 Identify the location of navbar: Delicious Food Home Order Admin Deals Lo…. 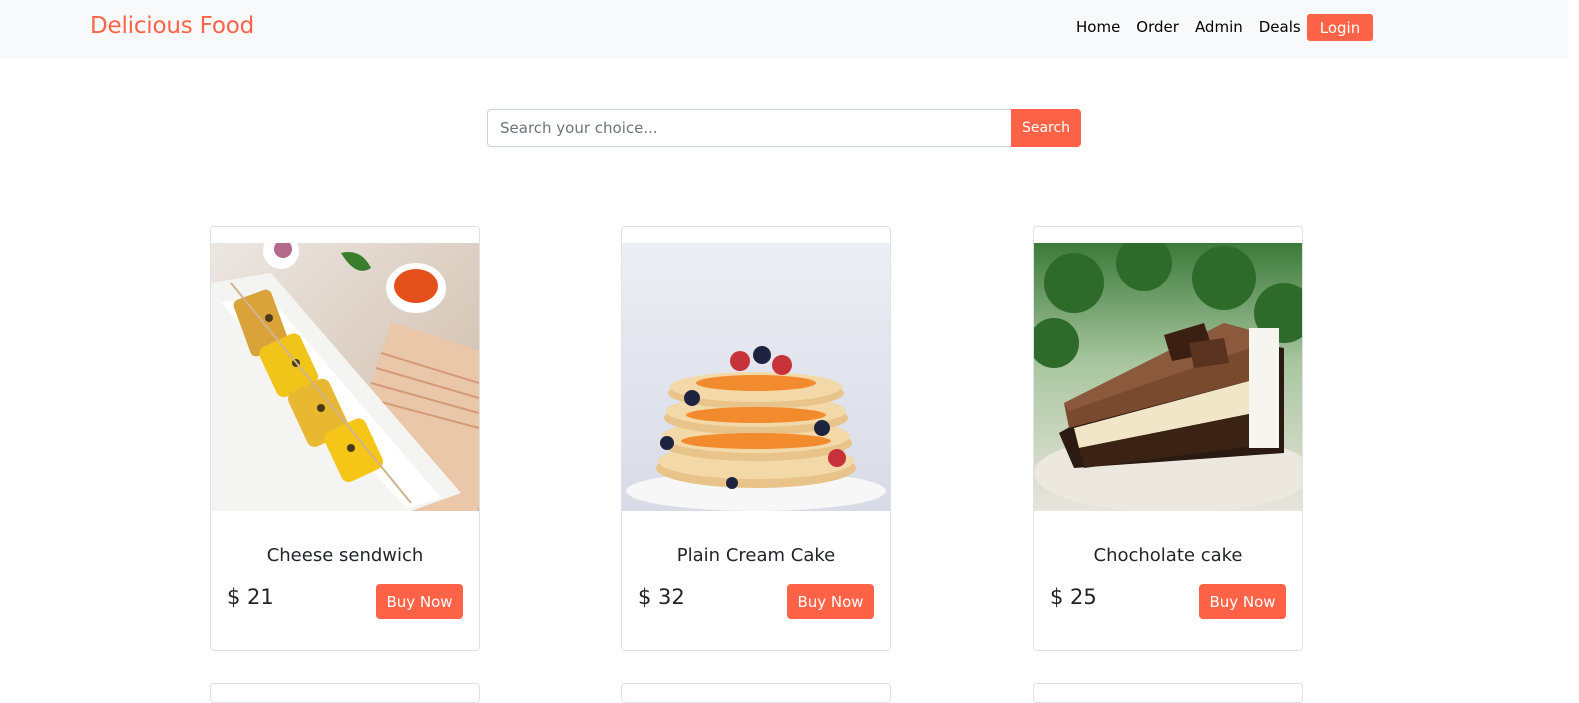
(784, 29).